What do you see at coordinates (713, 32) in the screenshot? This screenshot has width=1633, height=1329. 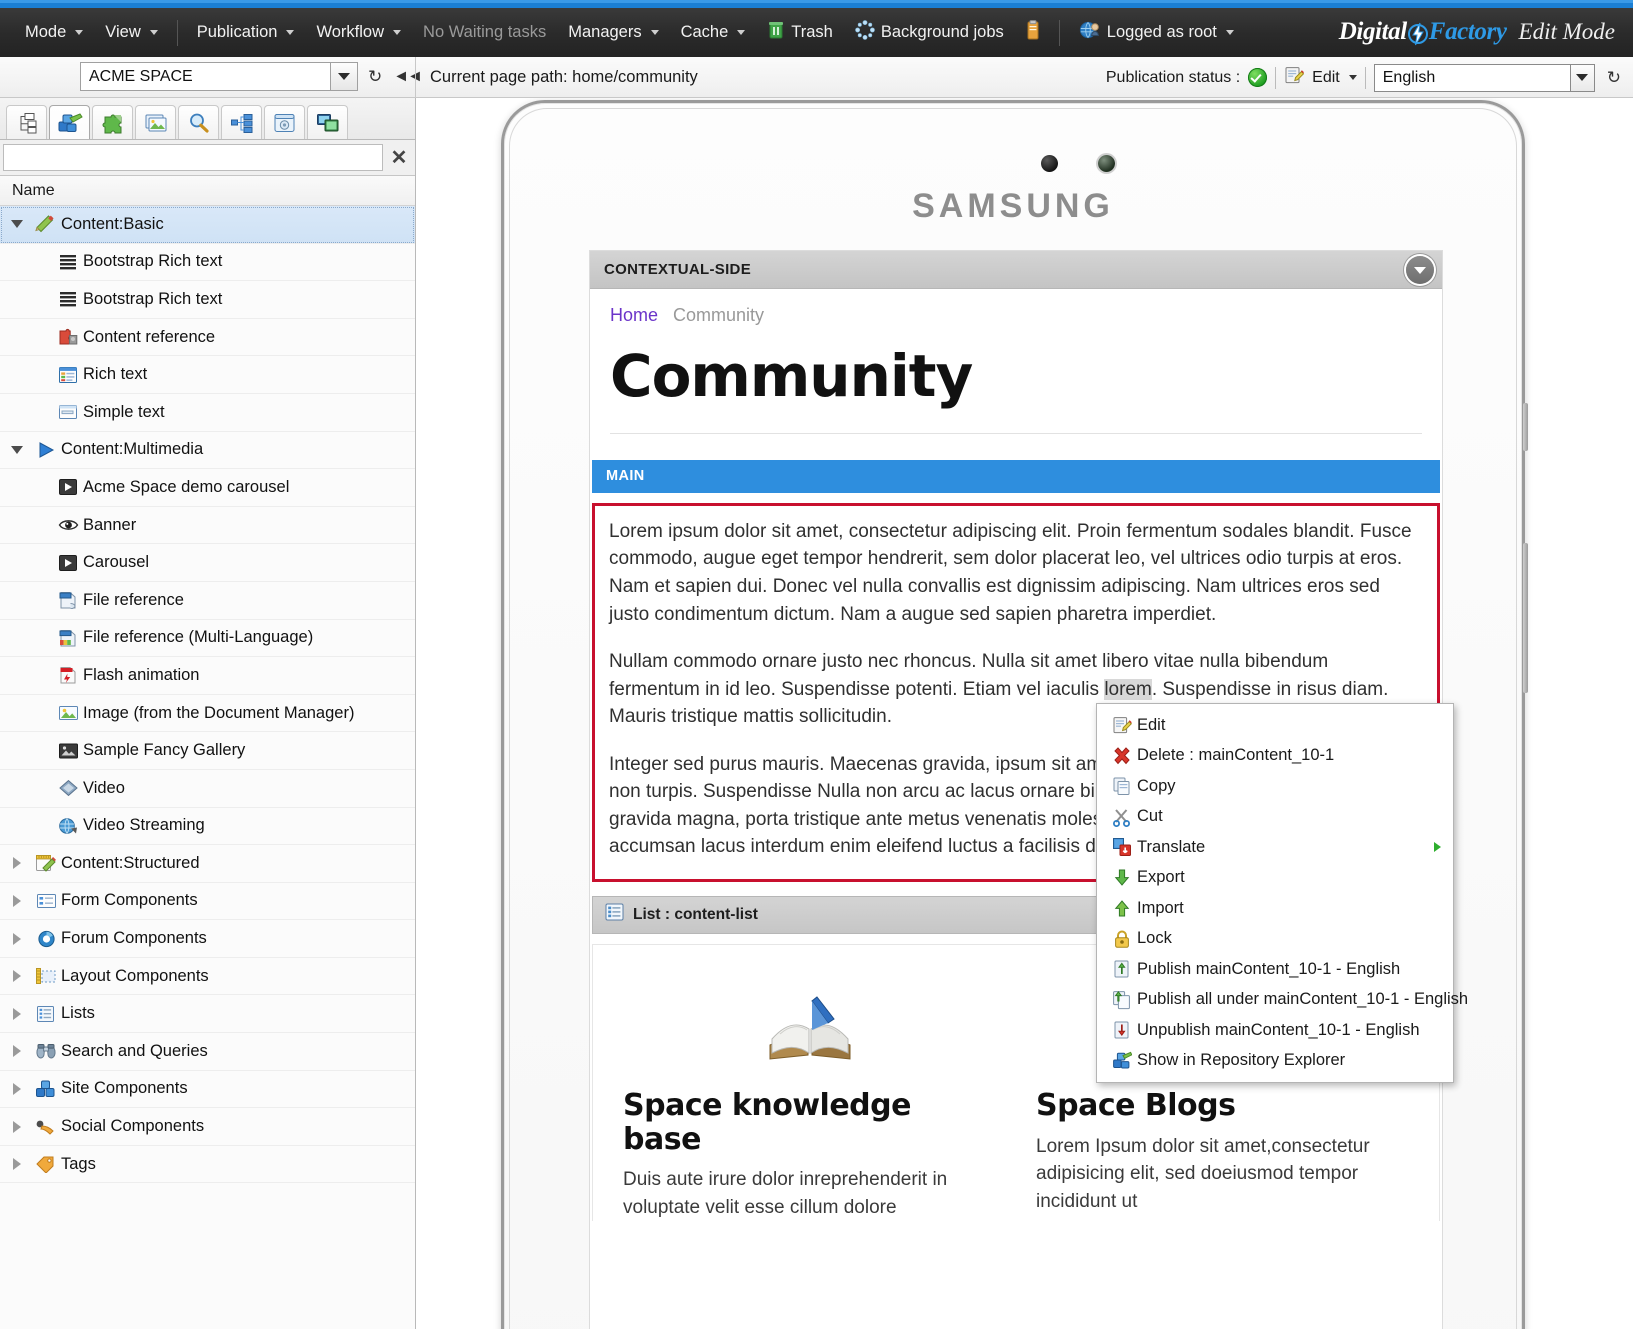 I see `menu-cache: Cache` at bounding box center [713, 32].